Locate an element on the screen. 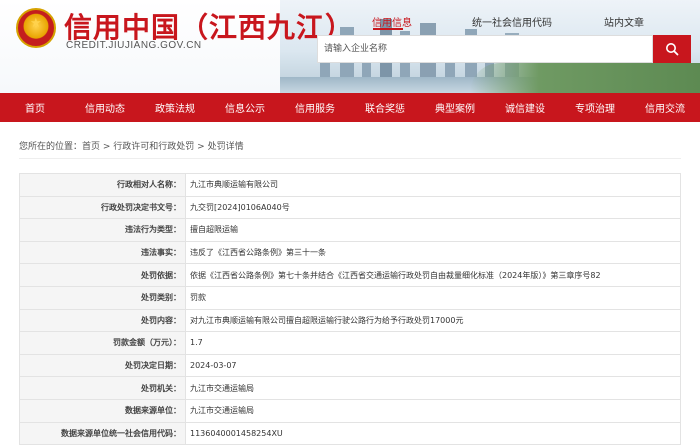 The height and width of the screenshot is (448, 700). active-tab-indicator is located at coordinates (388, 29).